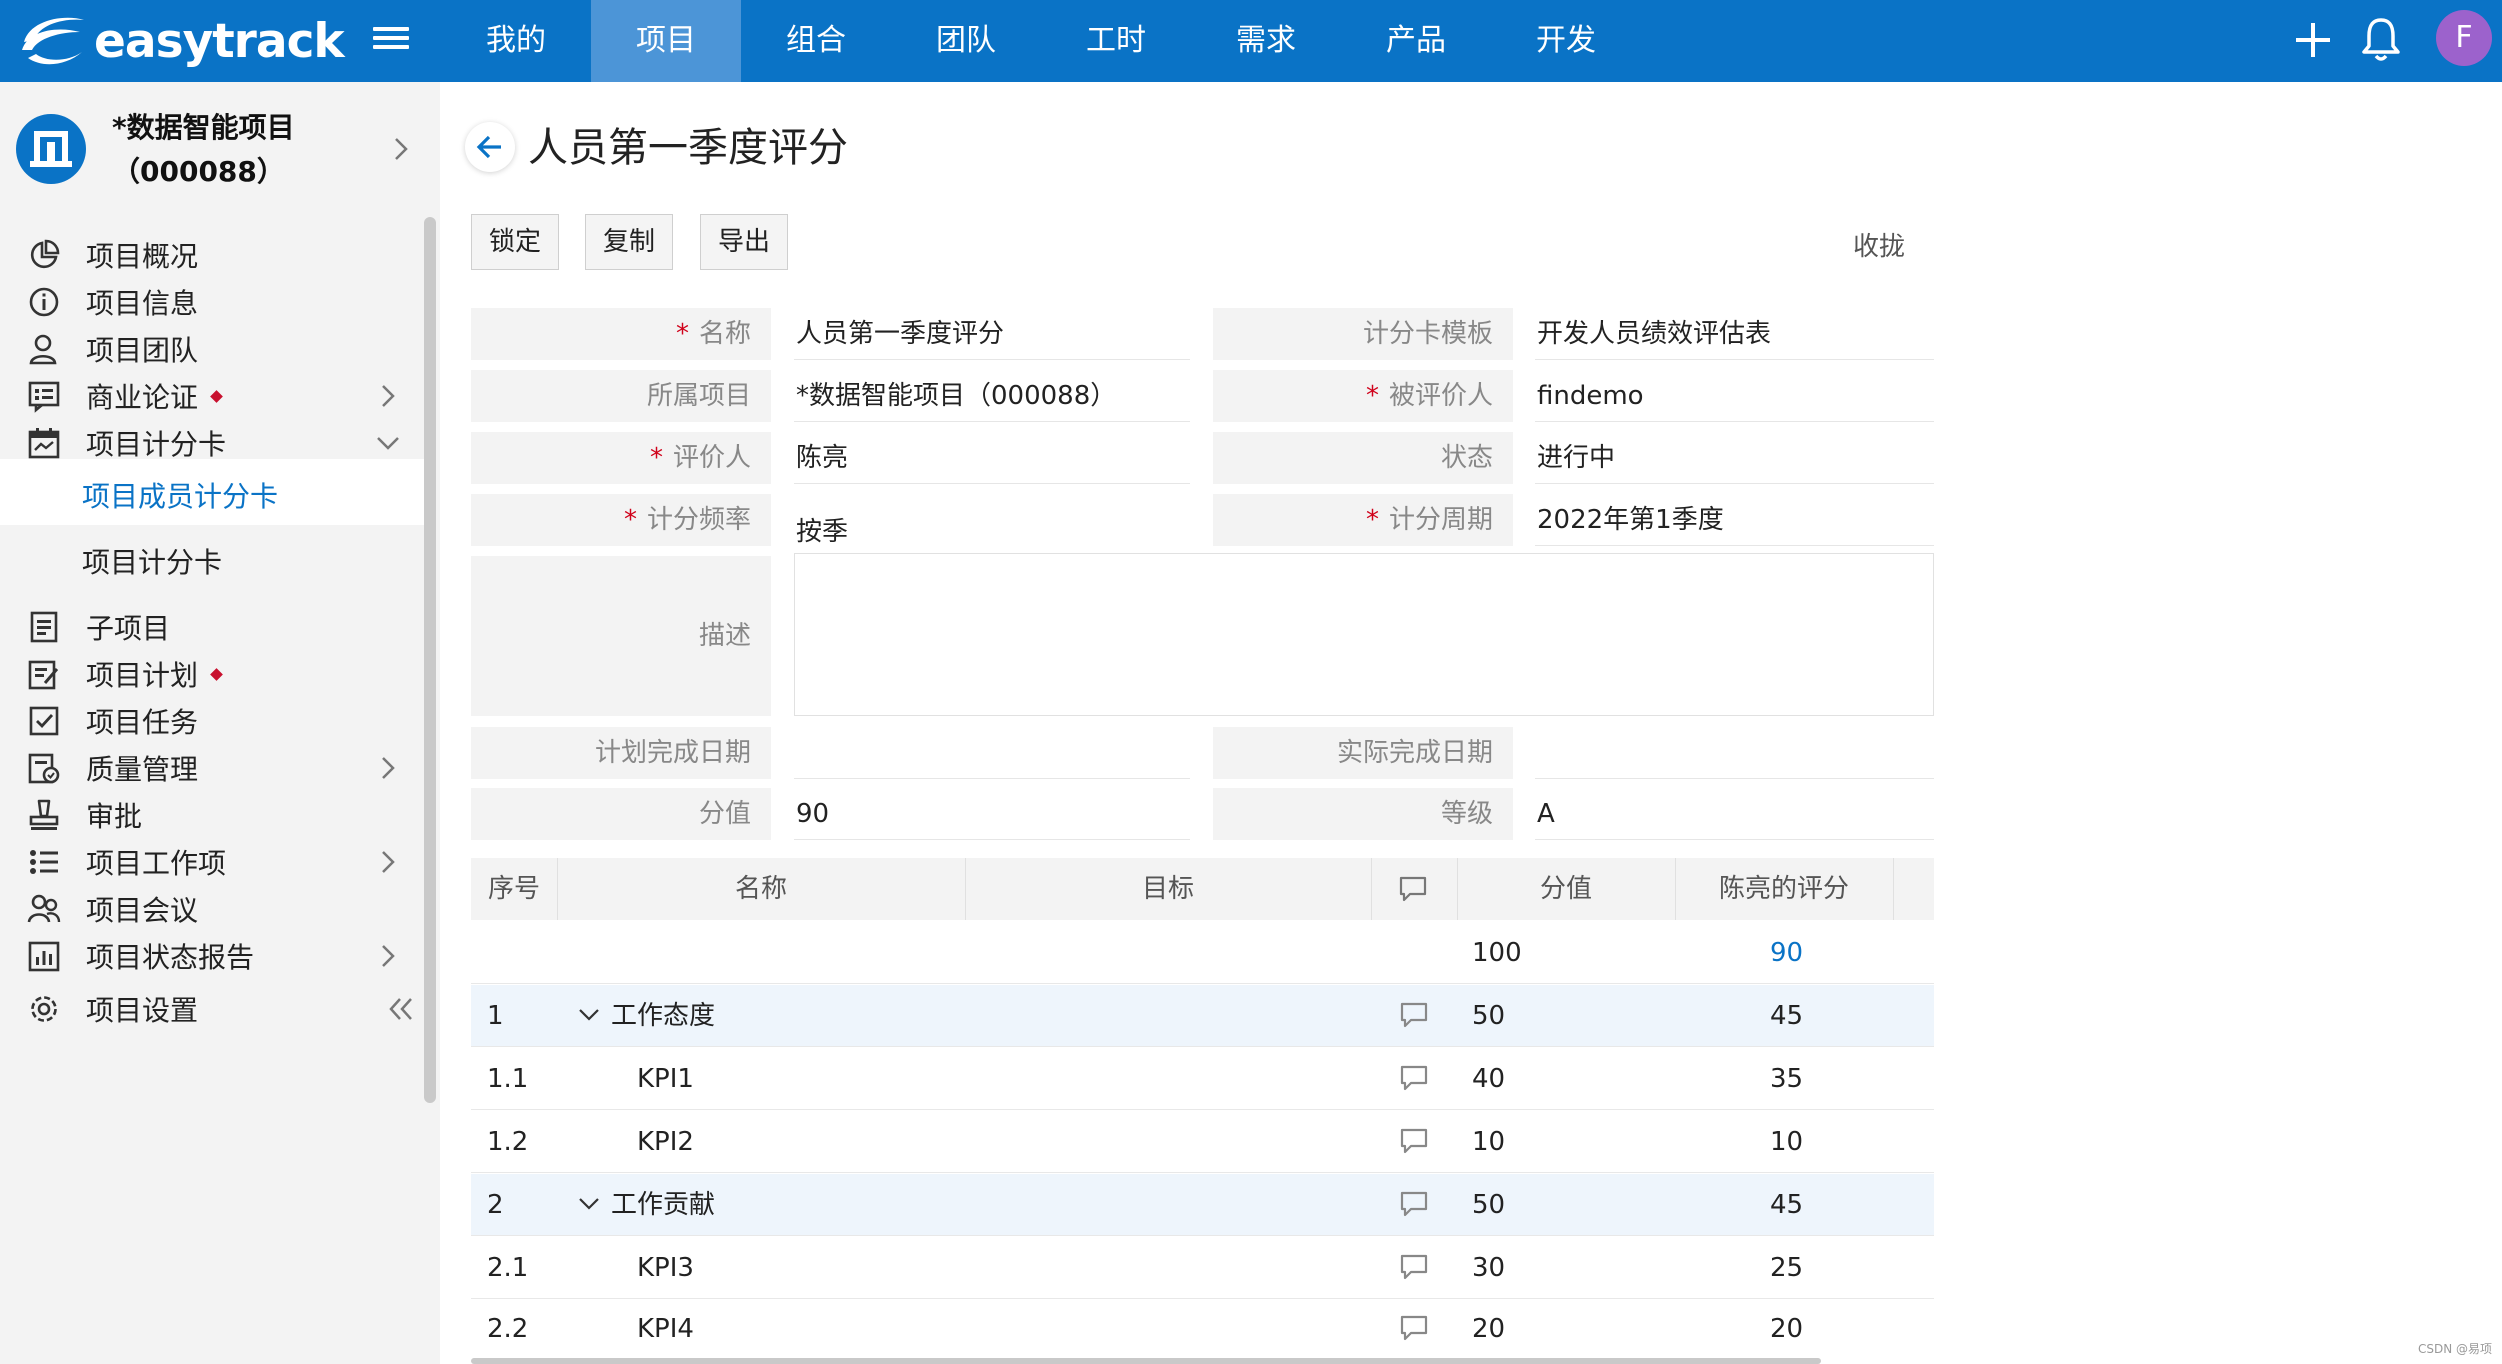 This screenshot has width=2502, height=1364. What do you see at coordinates (1734, 814) in the screenshot?
I see `grade-field: A` at bounding box center [1734, 814].